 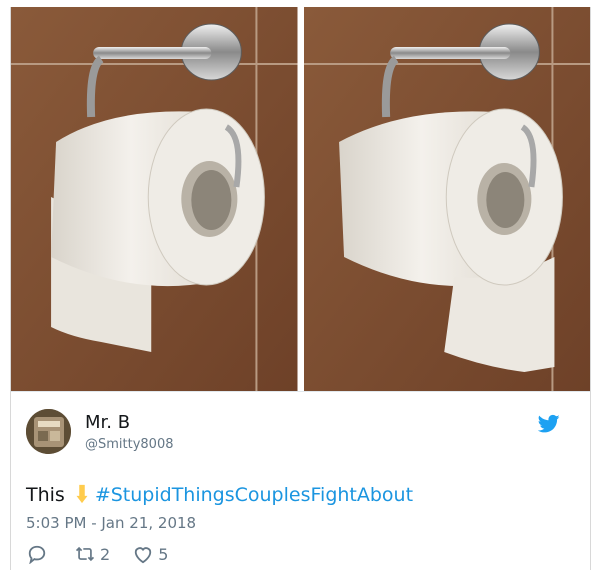 I want to click on display-name: Mr. B, so click(x=107, y=422).